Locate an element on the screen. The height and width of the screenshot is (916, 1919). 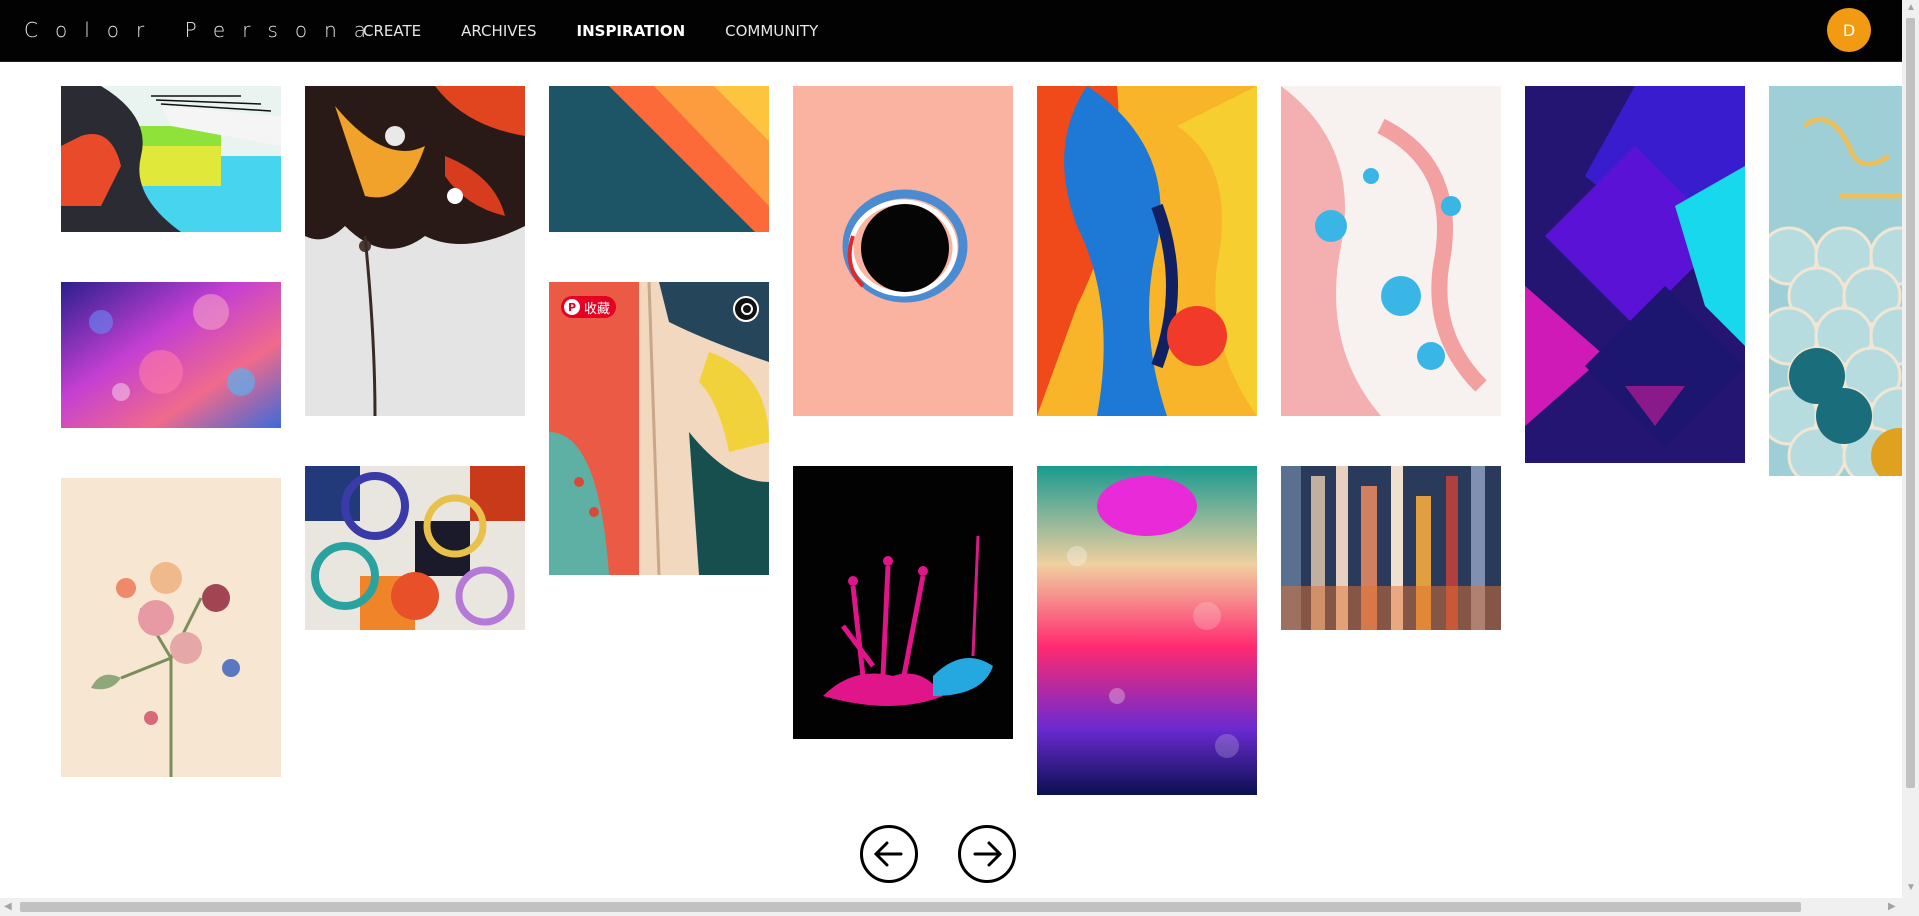
main-nav: CREATE ARCHIVES INSPIRATION COMMUNITY is located at coordinates (610, 31).